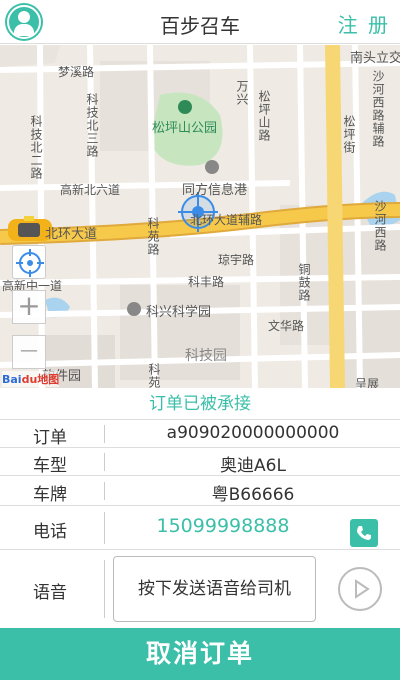 This screenshot has height=680, width=400. I want to click on baidu-map-logo: Baidu地图, so click(31, 379).